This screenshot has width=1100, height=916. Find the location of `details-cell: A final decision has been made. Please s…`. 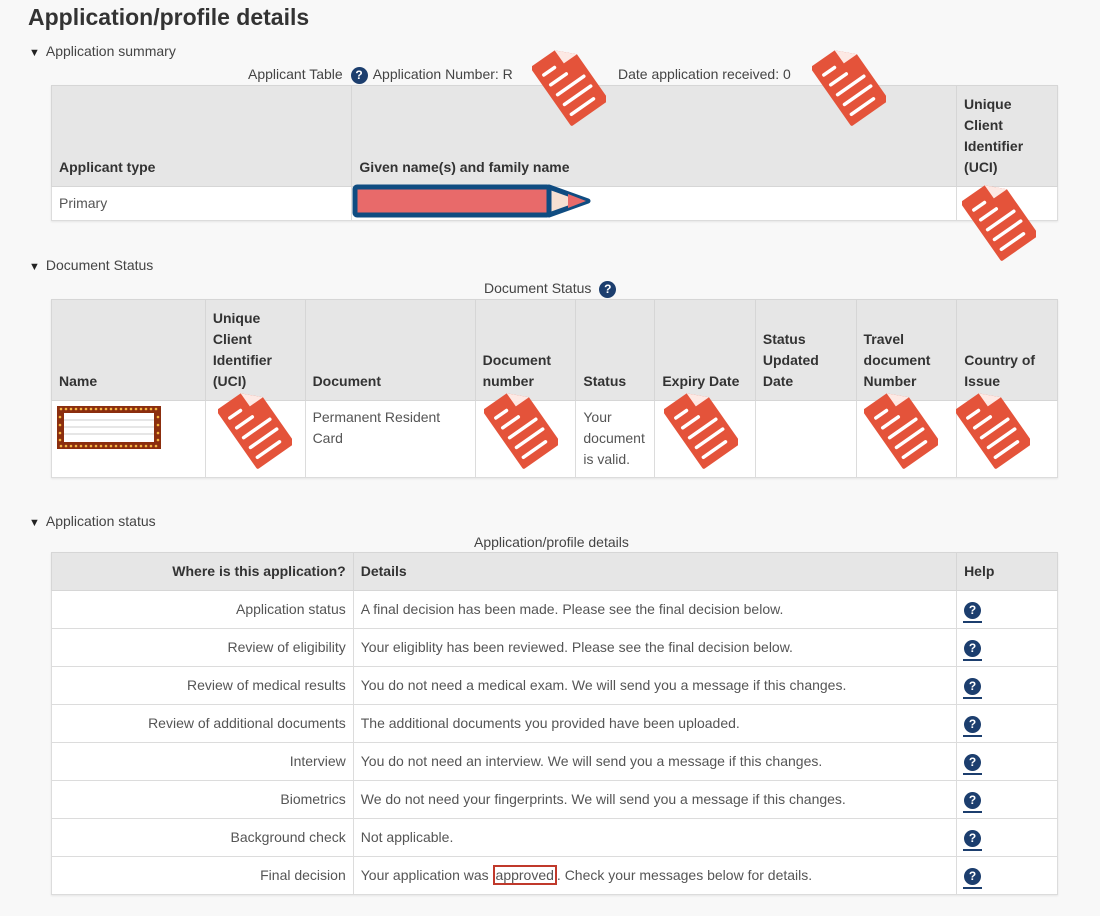

details-cell: A final decision has been made. Please s… is located at coordinates (655, 609).